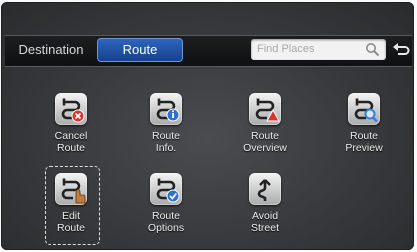 The width and height of the screenshot is (417, 252). I want to click on tab-route: Route, so click(140, 50).